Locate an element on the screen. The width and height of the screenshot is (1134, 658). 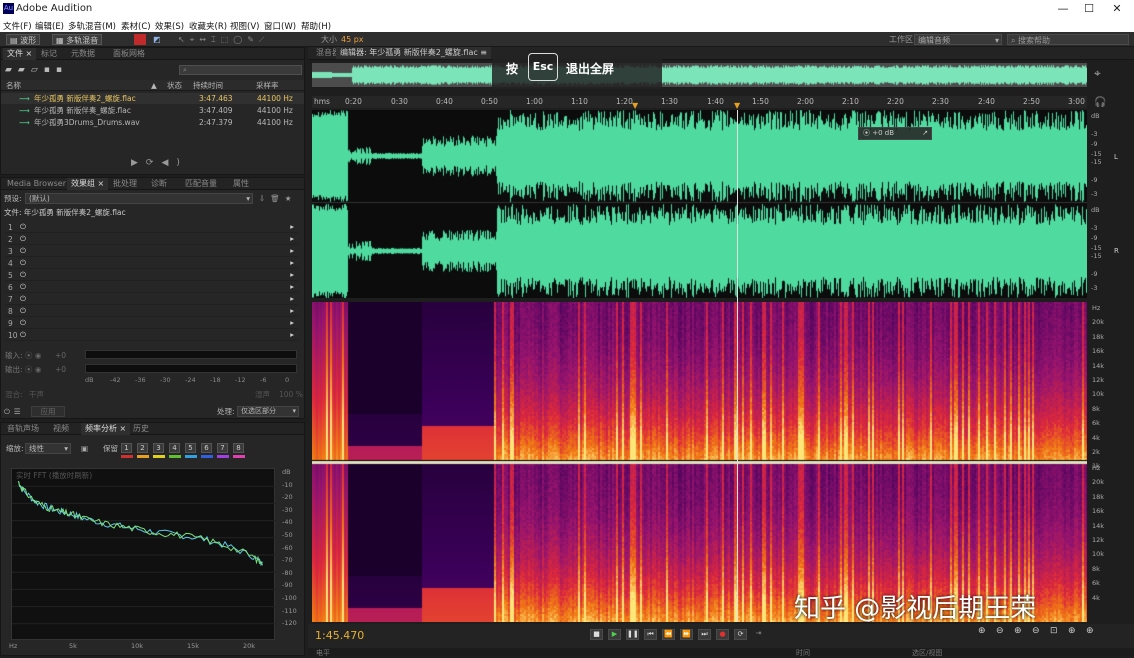
tab-time: 时间 is located at coordinates (803, 653).